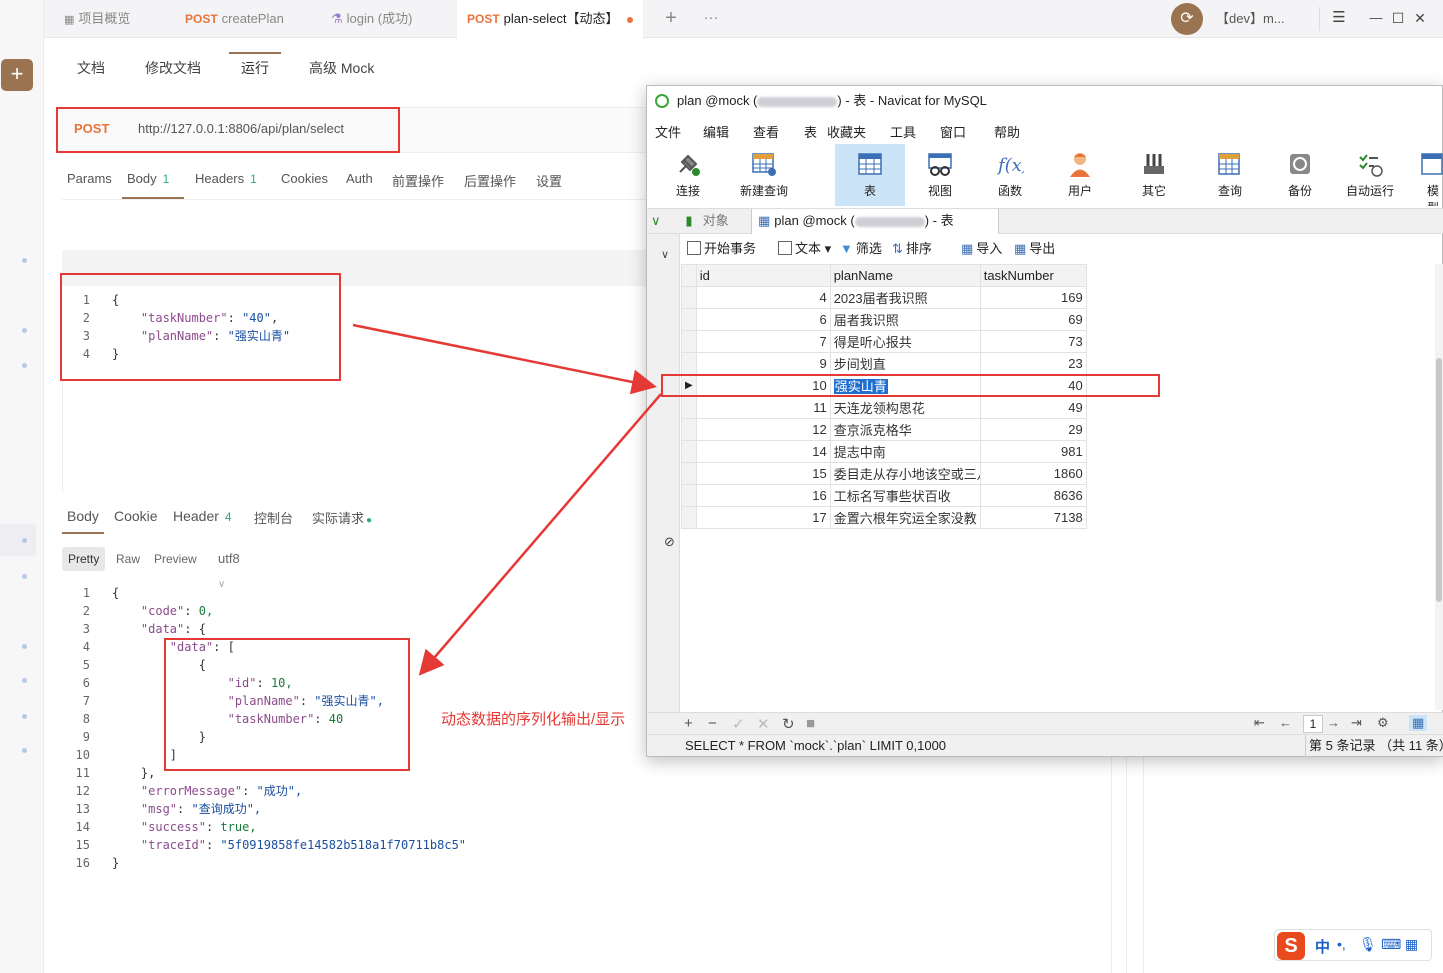 The image size is (1443, 973). I want to click on cell-id: 4, so click(763, 297).